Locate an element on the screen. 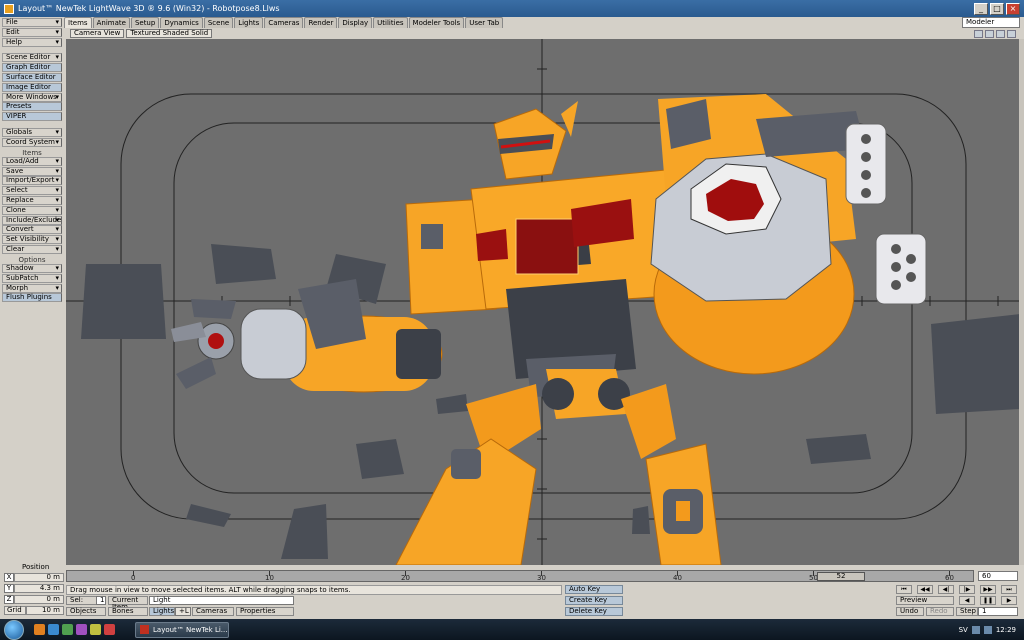 The width and height of the screenshot is (1024, 640). volume-icon is located at coordinates (987, 629).